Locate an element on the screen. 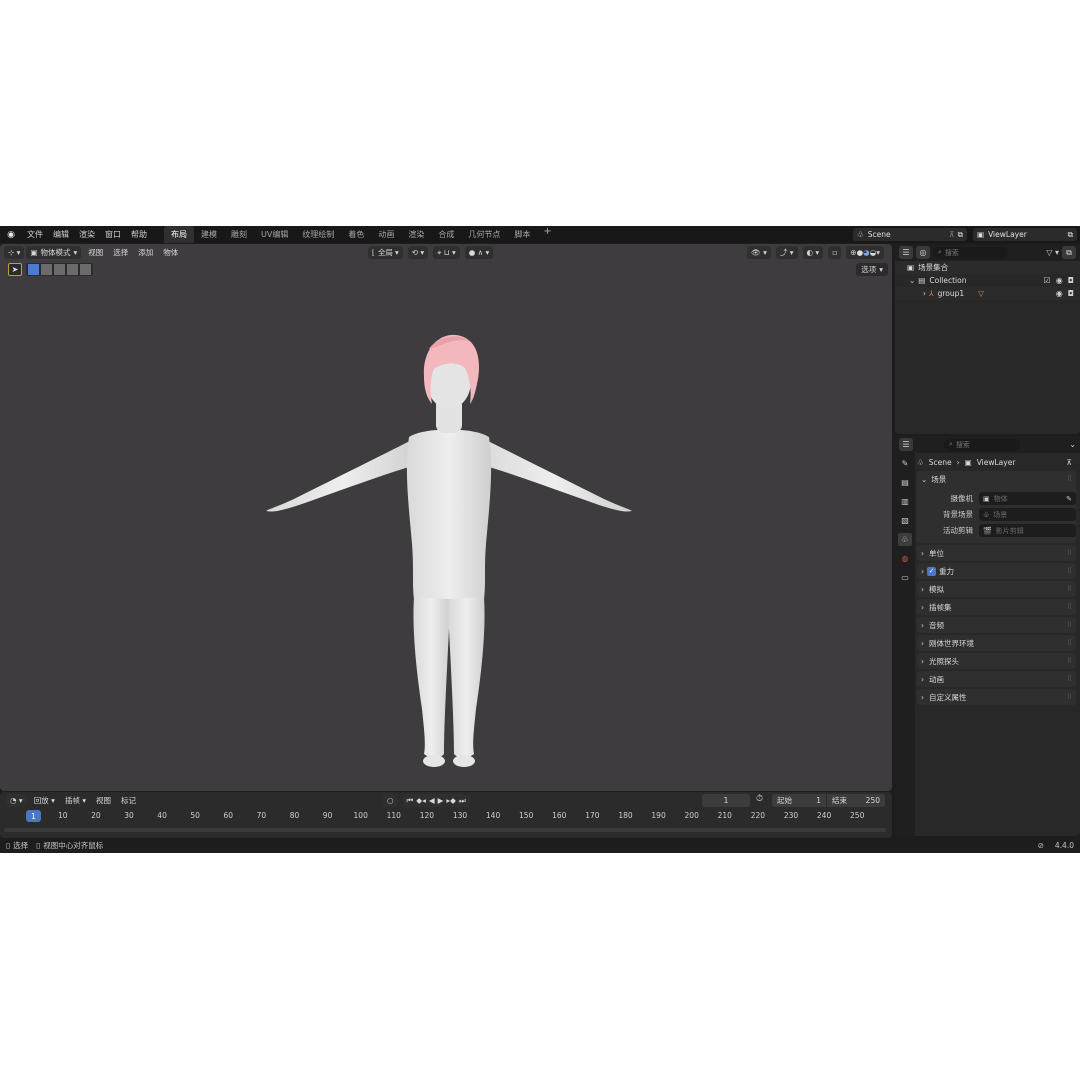 The image size is (1080, 1080). tab-modeling: 建模 is located at coordinates (209, 234).